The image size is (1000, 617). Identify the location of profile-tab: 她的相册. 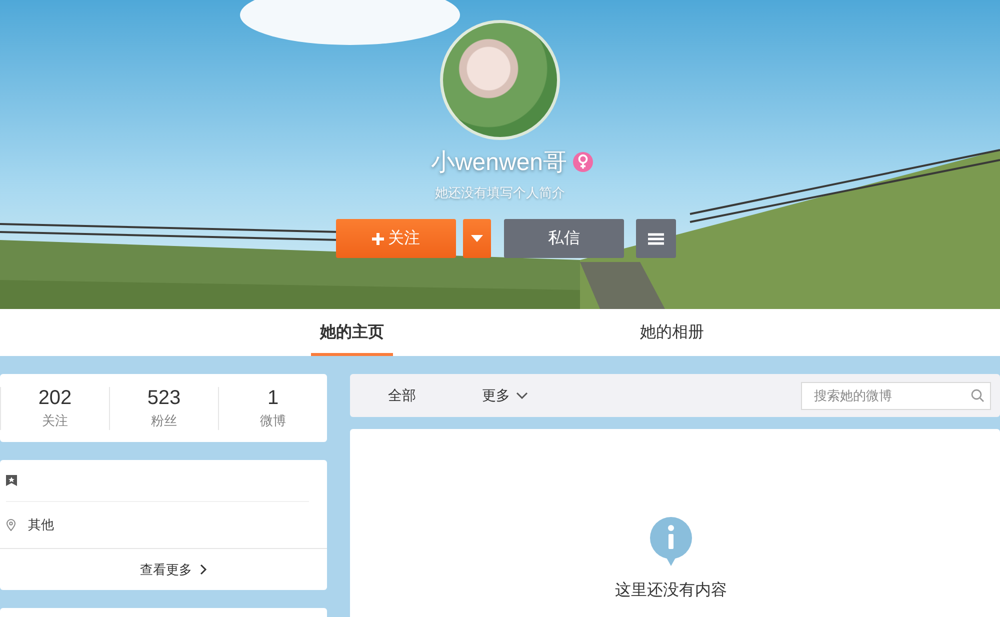
(672, 332).